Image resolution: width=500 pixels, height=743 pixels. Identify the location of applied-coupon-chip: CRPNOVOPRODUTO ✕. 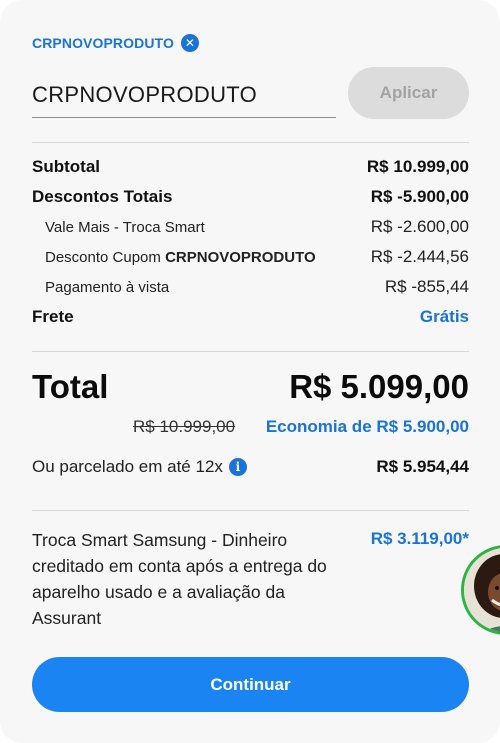
(115, 43).